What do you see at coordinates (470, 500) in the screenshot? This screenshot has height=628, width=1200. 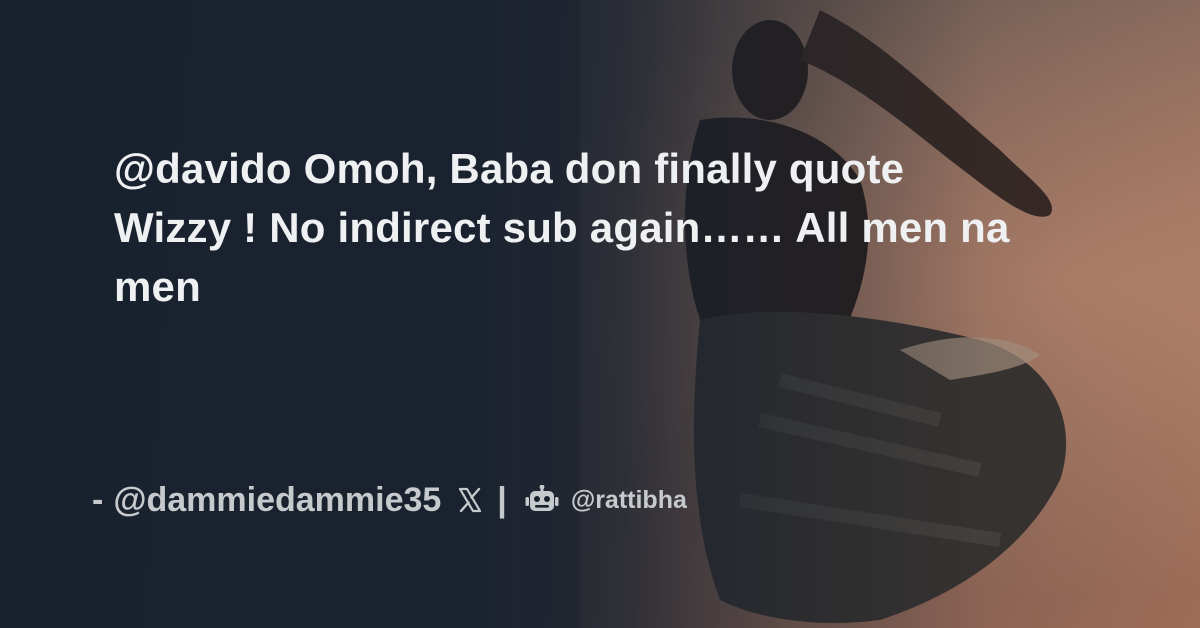 I see `x-logo-icon` at bounding box center [470, 500].